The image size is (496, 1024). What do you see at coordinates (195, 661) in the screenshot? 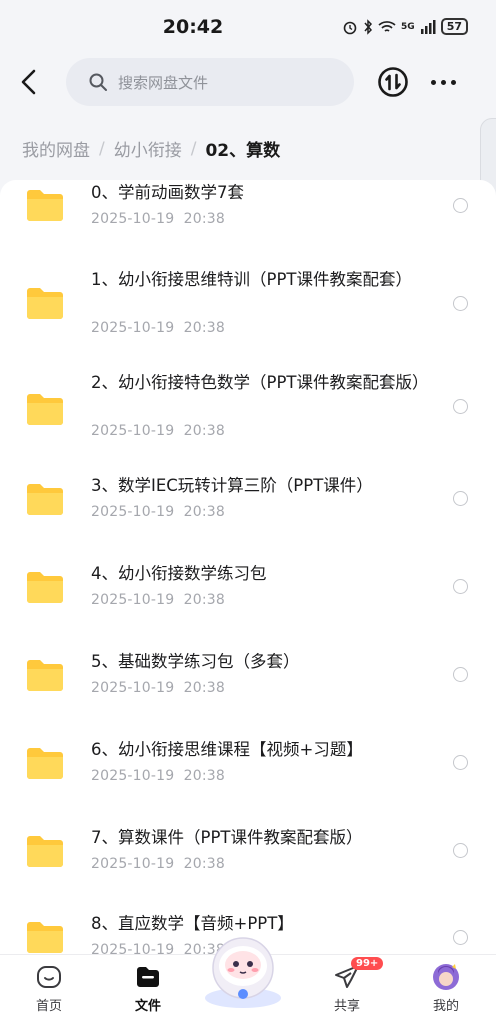
I see `file-name: 5、基础数学练习包（多套）` at bounding box center [195, 661].